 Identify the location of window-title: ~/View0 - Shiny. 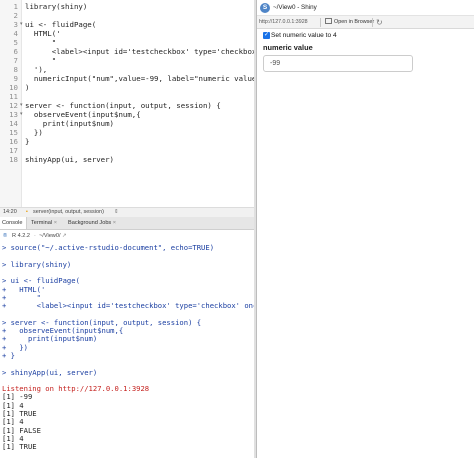
(295, 7).